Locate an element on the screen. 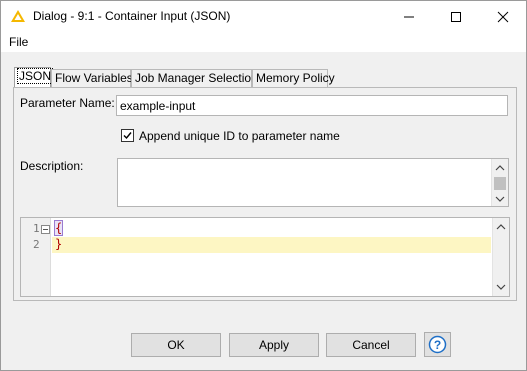  line-number: 1 is located at coordinates (36, 228).